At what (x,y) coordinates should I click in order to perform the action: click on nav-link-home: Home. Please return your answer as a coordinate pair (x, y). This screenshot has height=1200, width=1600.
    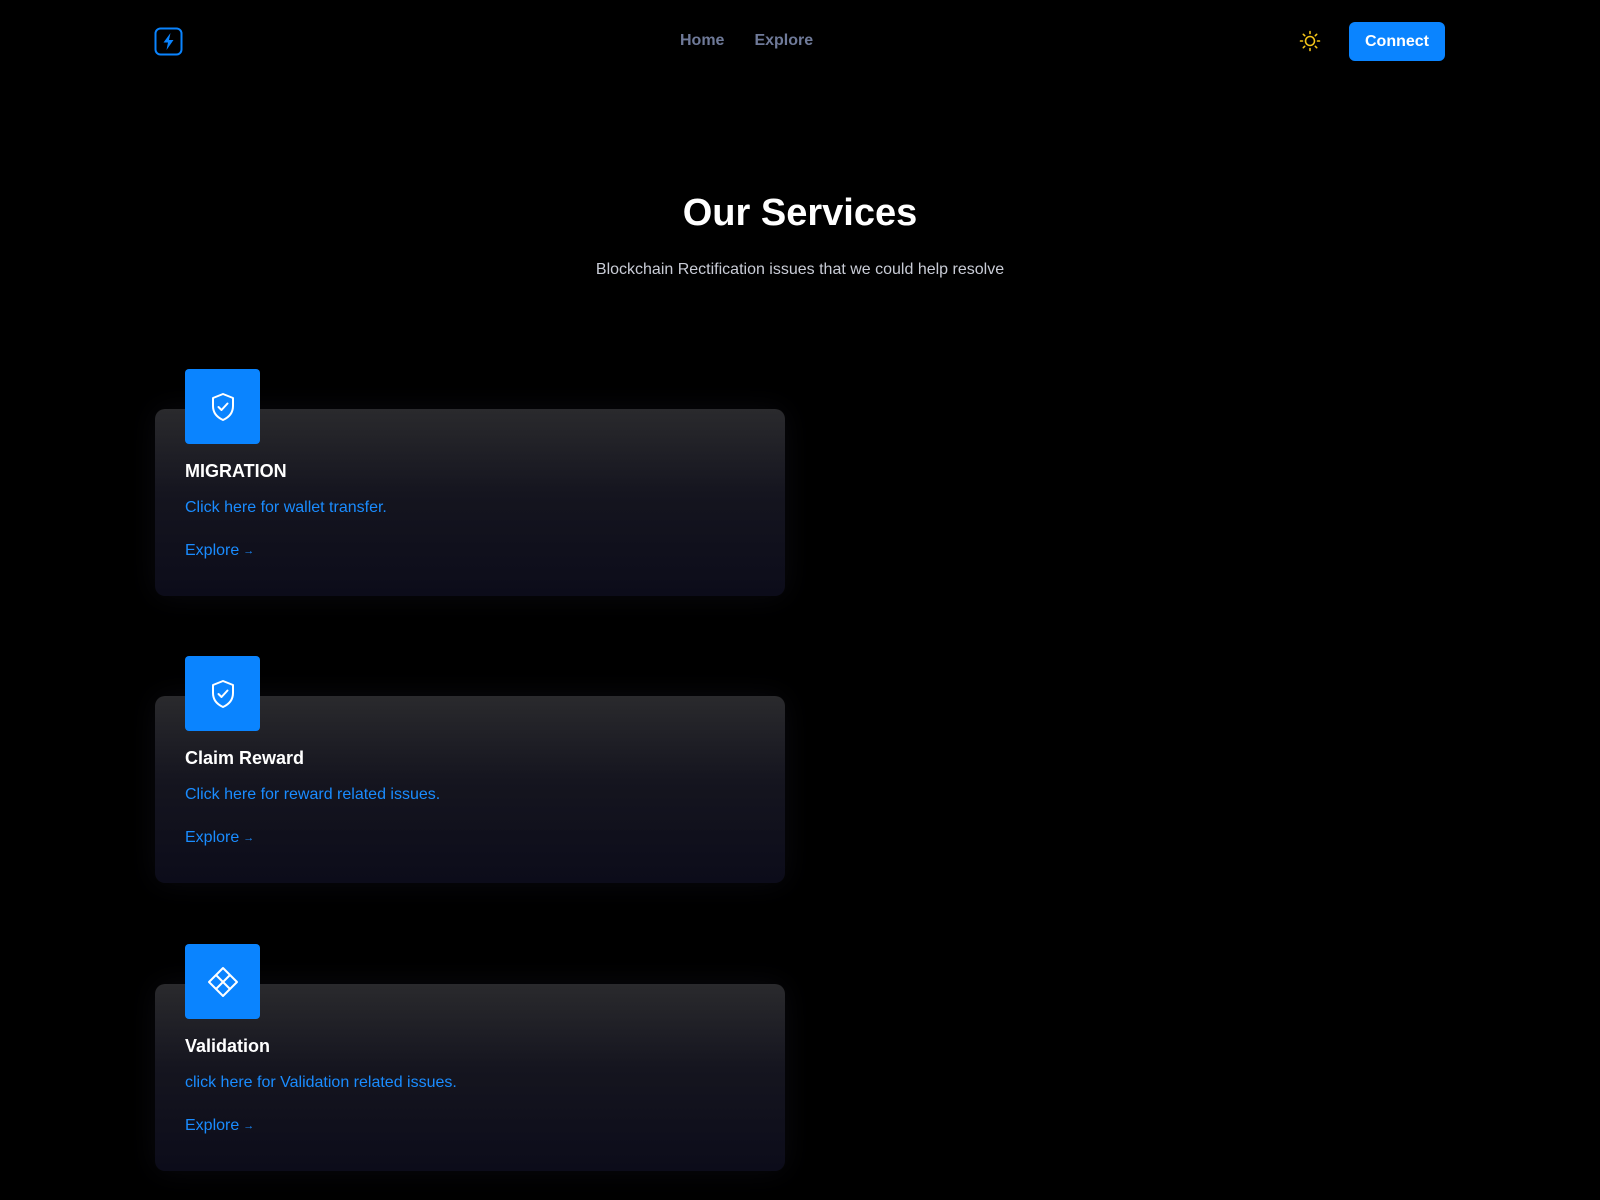
    Looking at the image, I should click on (702, 41).